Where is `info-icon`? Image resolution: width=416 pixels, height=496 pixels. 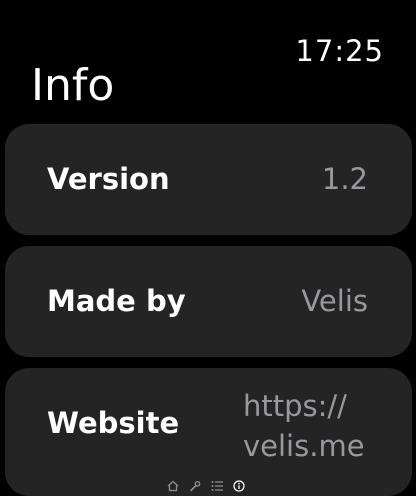
info-icon is located at coordinates (239, 486).